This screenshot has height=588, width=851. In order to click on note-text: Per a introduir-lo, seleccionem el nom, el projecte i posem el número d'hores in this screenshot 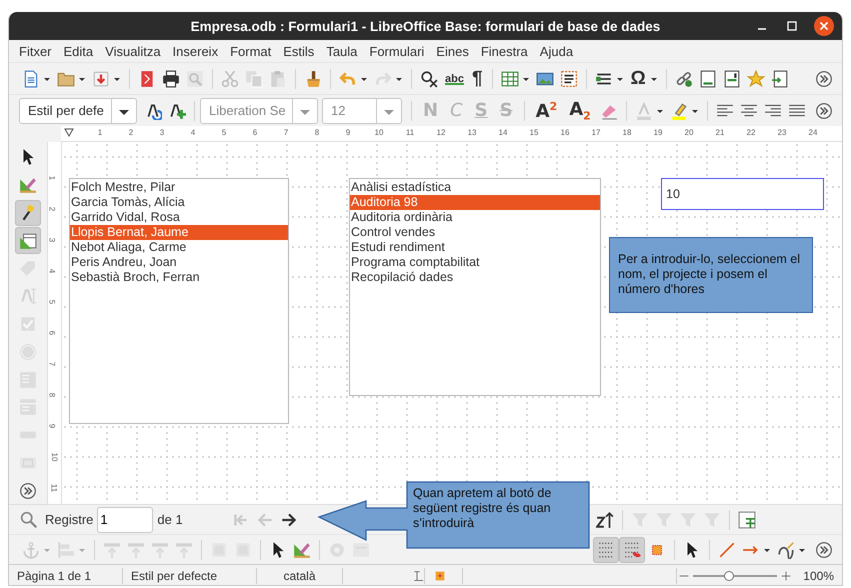, I will do `click(711, 275)`.